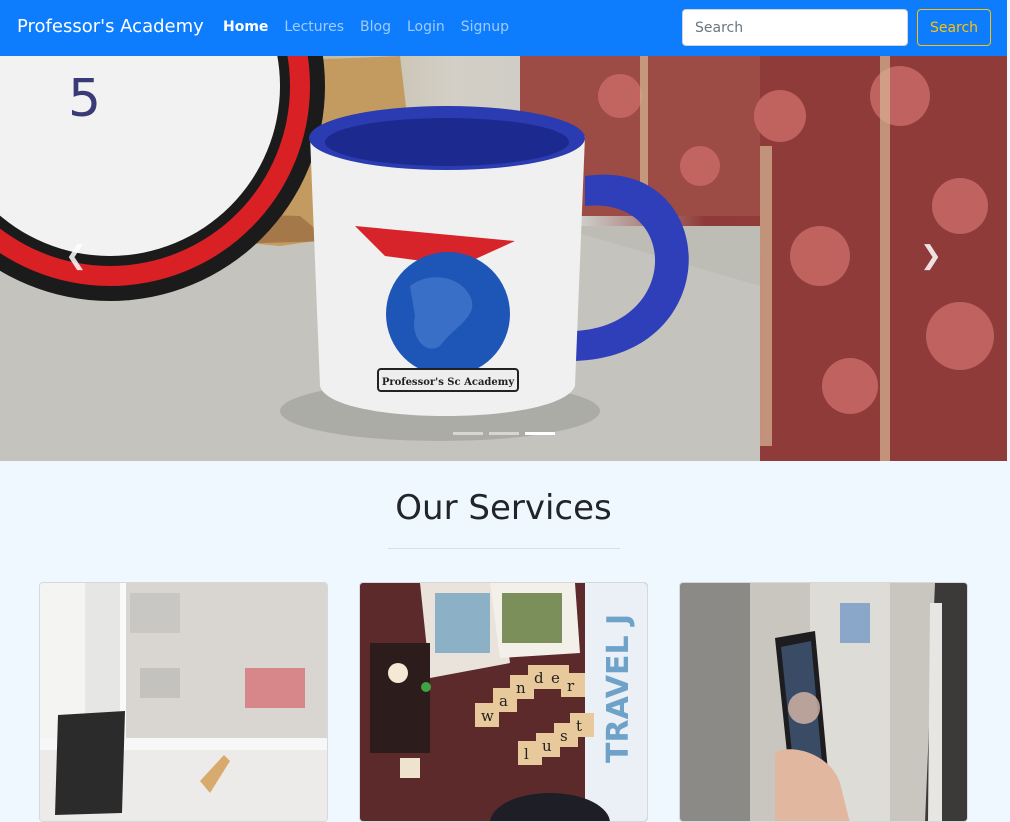 The width and height of the screenshot is (1010, 822). Describe the element at coordinates (84, 99) in the screenshot. I see `clock-number: 5` at that location.